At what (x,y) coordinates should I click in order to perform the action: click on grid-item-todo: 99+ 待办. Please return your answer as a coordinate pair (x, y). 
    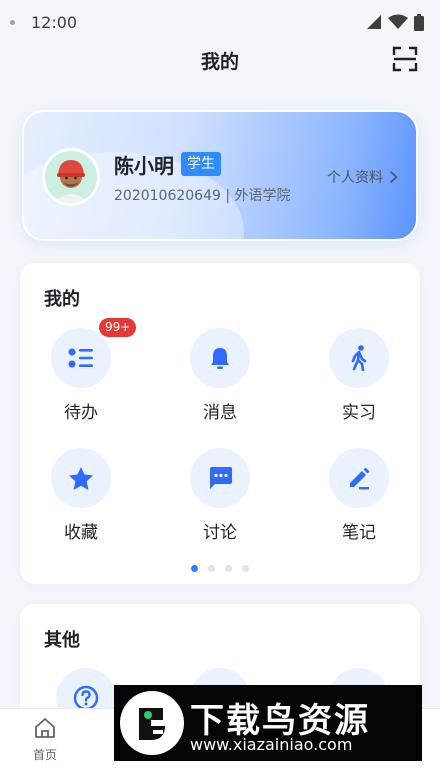
    Looking at the image, I should click on (84, 373).